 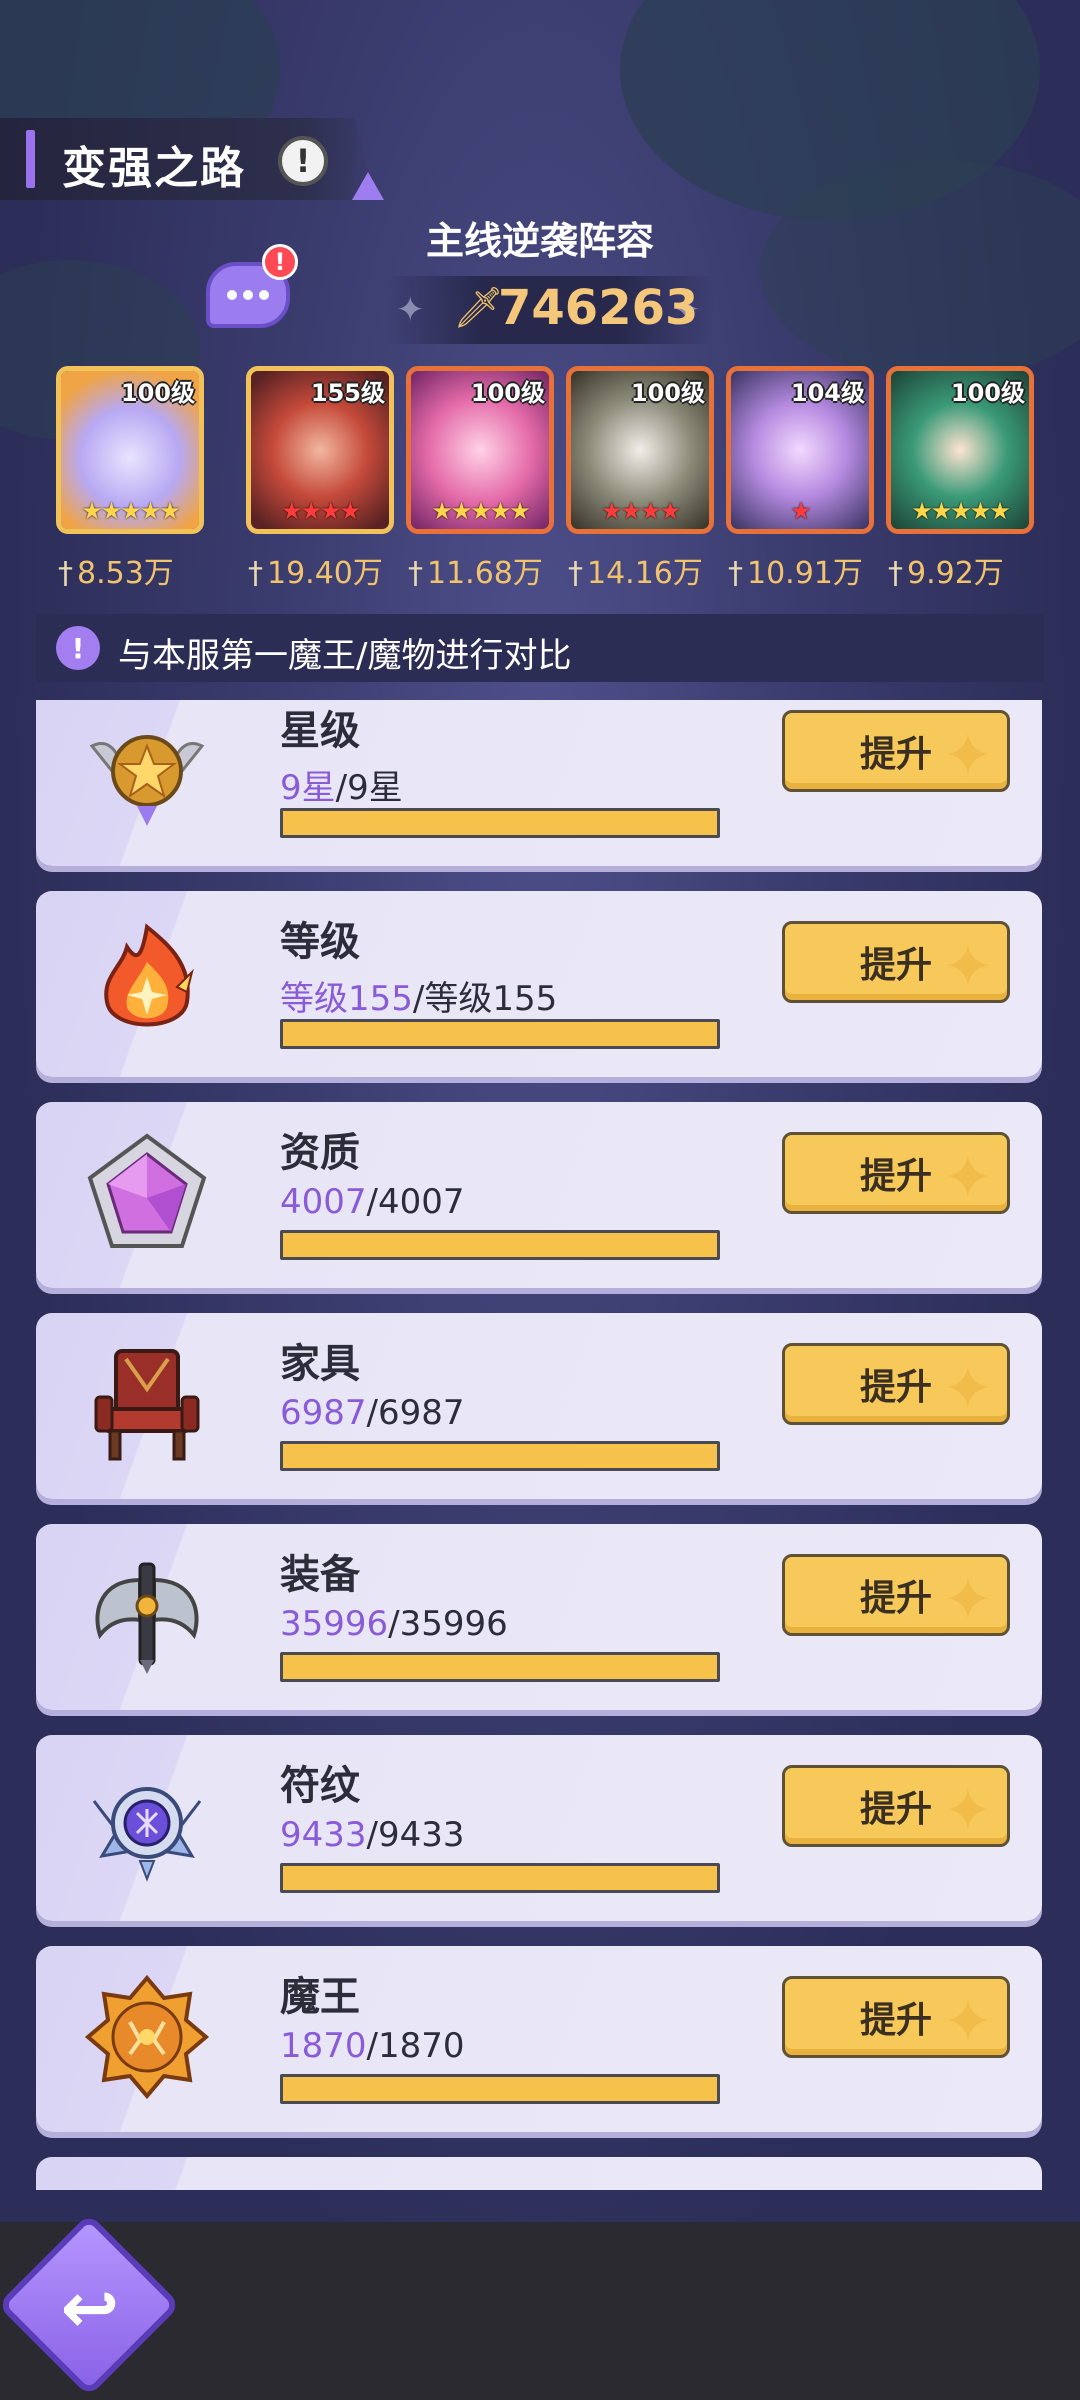 I want to click on item-progress-text: 1870/1870, so click(x=372, y=2046).